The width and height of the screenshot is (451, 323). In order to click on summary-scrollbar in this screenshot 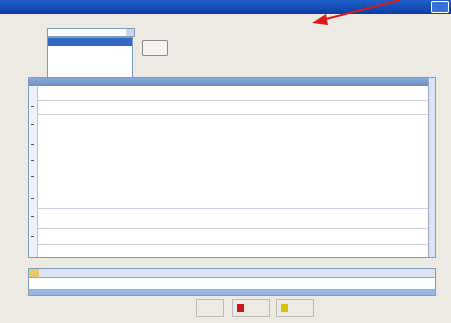, I will do `click(232, 292)`.